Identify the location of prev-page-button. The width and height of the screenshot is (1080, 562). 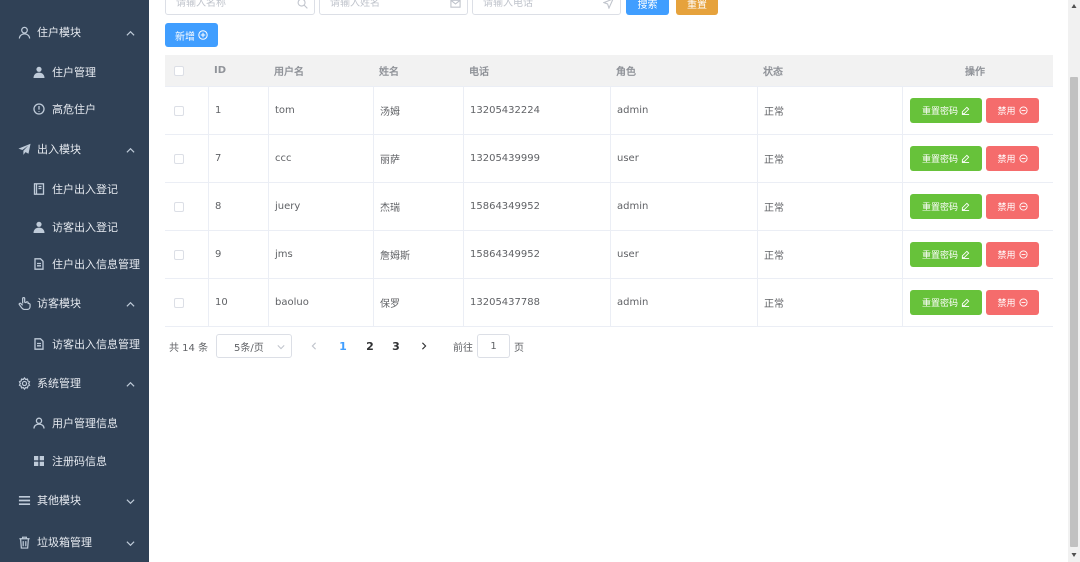
(314, 346).